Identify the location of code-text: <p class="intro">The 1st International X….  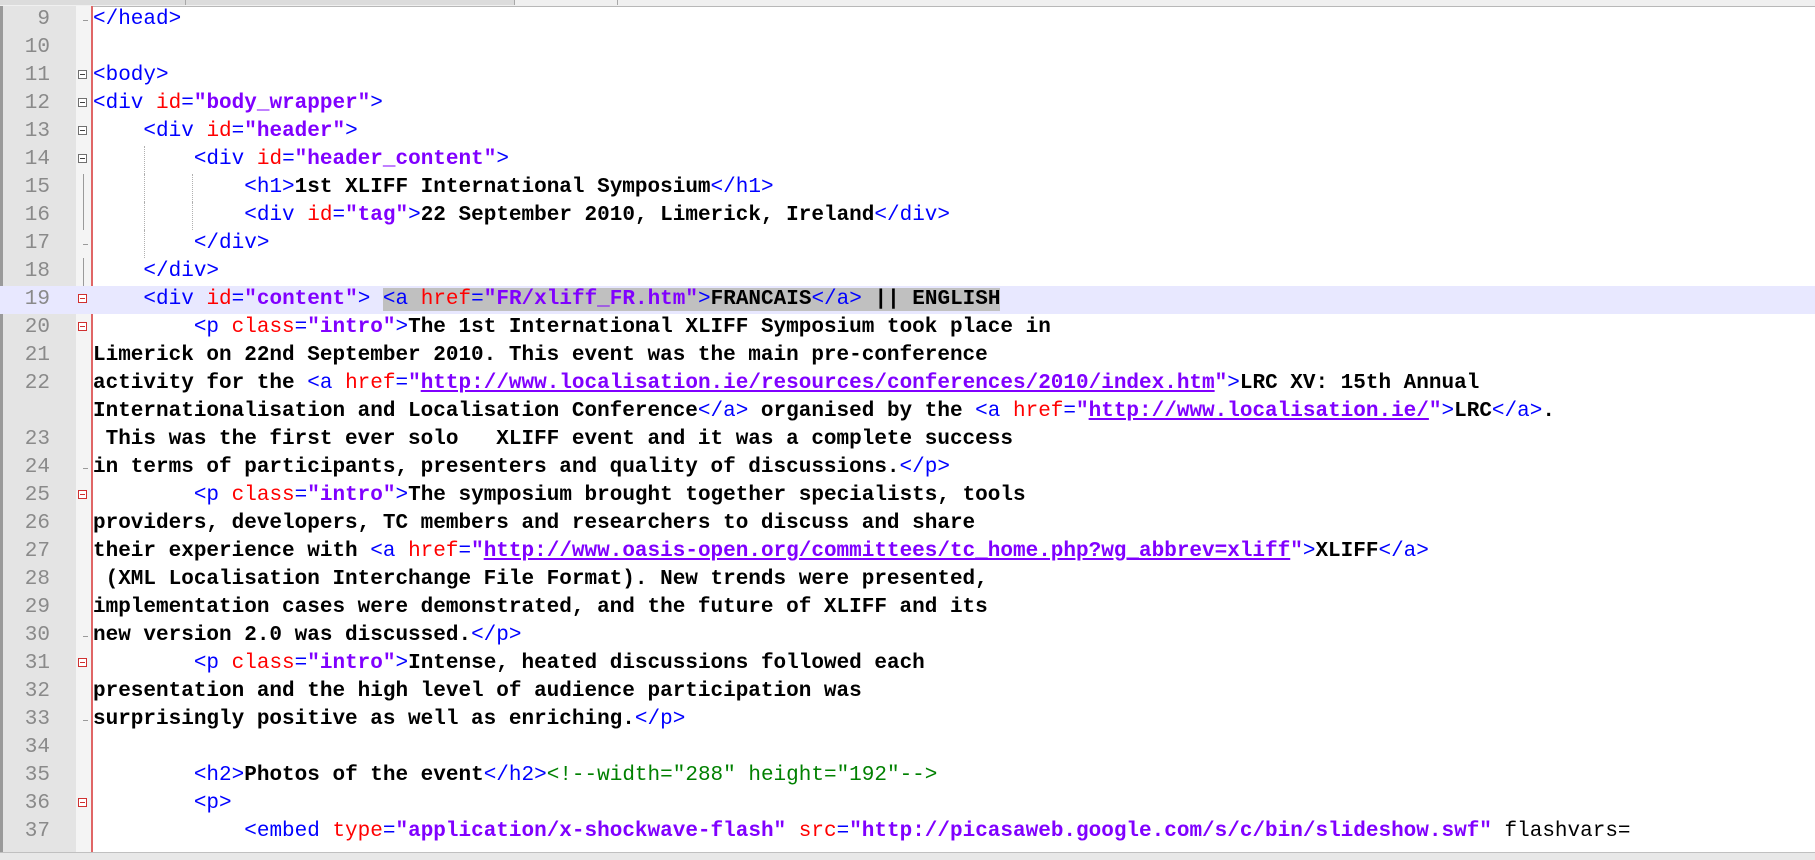
(572, 328).